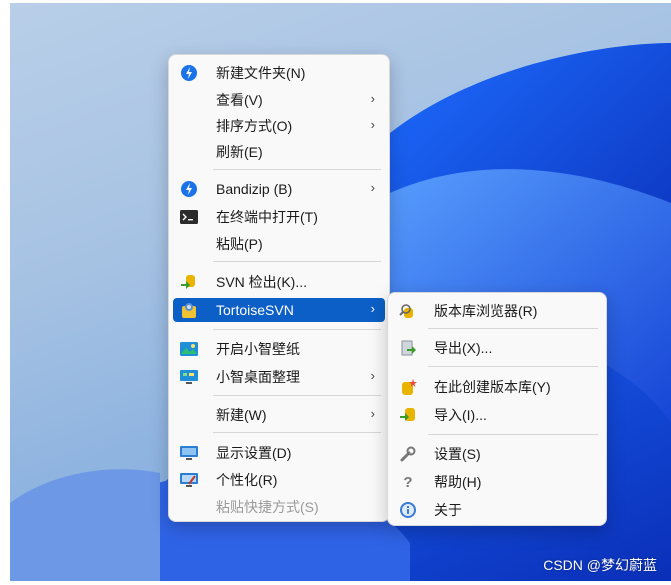 Image resolution: width=671 pixels, height=585 pixels. What do you see at coordinates (458, 482) in the screenshot?
I see `menu-item-label: 帮助(H)` at bounding box center [458, 482].